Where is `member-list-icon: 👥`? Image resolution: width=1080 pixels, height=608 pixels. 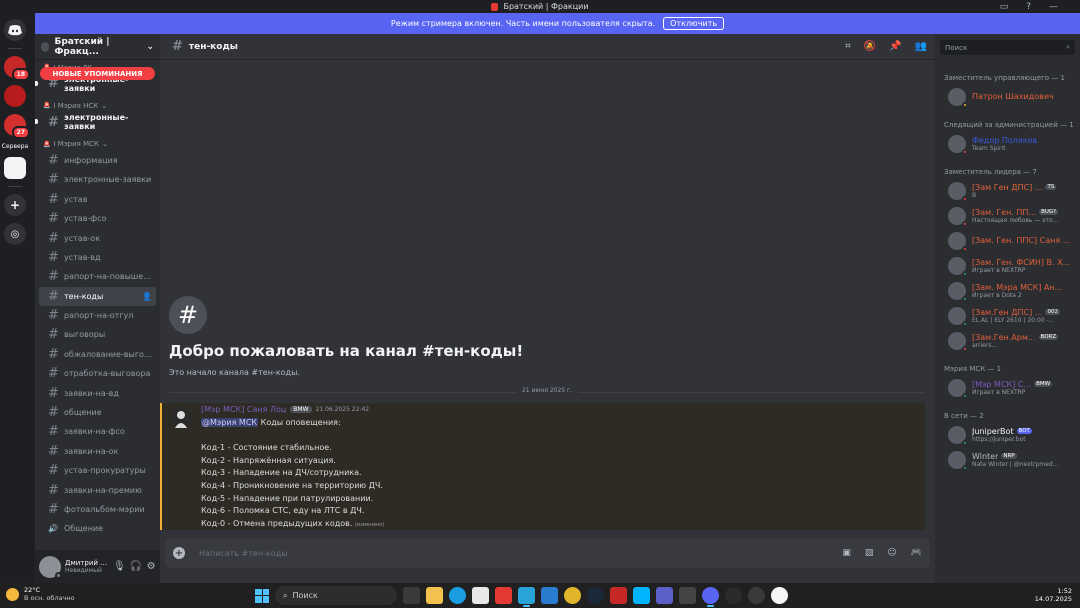 member-list-icon: 👥 is located at coordinates (921, 46).